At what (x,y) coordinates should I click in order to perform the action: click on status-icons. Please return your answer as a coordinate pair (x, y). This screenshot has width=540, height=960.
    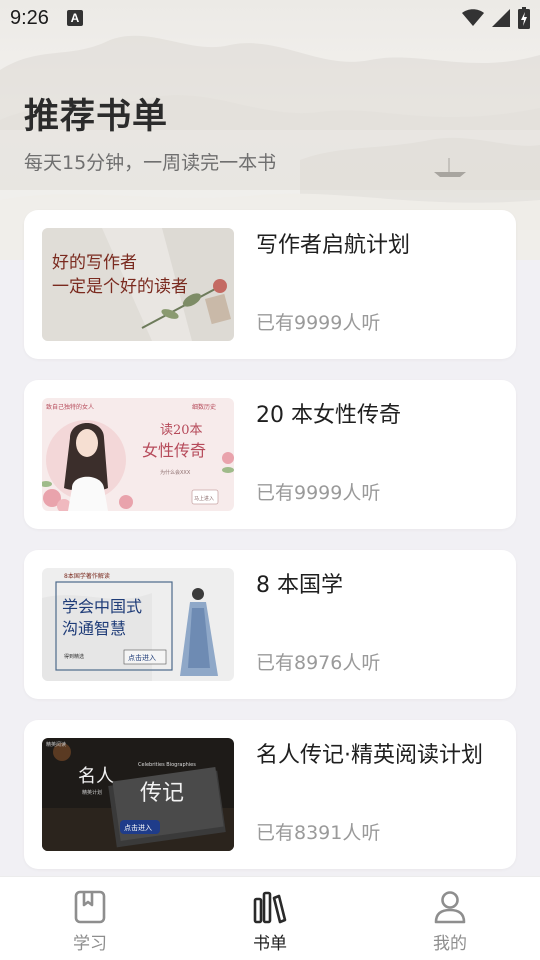
    Looking at the image, I should click on (496, 18).